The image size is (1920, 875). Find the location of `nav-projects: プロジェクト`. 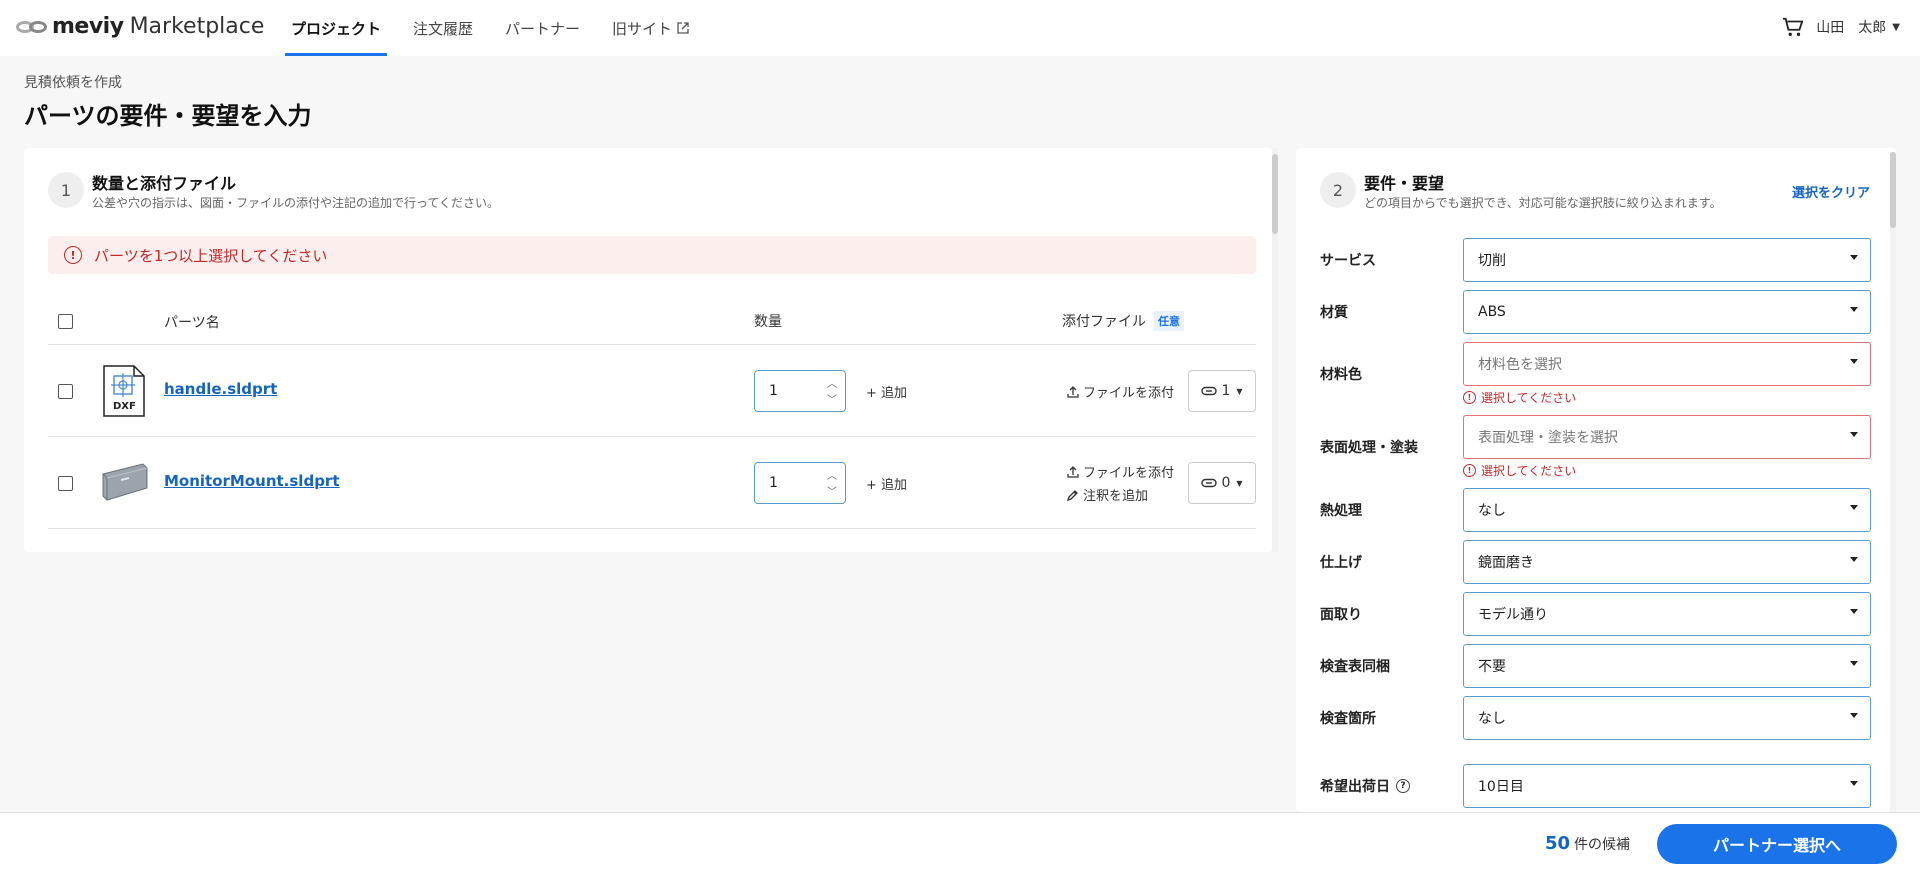

nav-projects: プロジェクト is located at coordinates (336, 28).